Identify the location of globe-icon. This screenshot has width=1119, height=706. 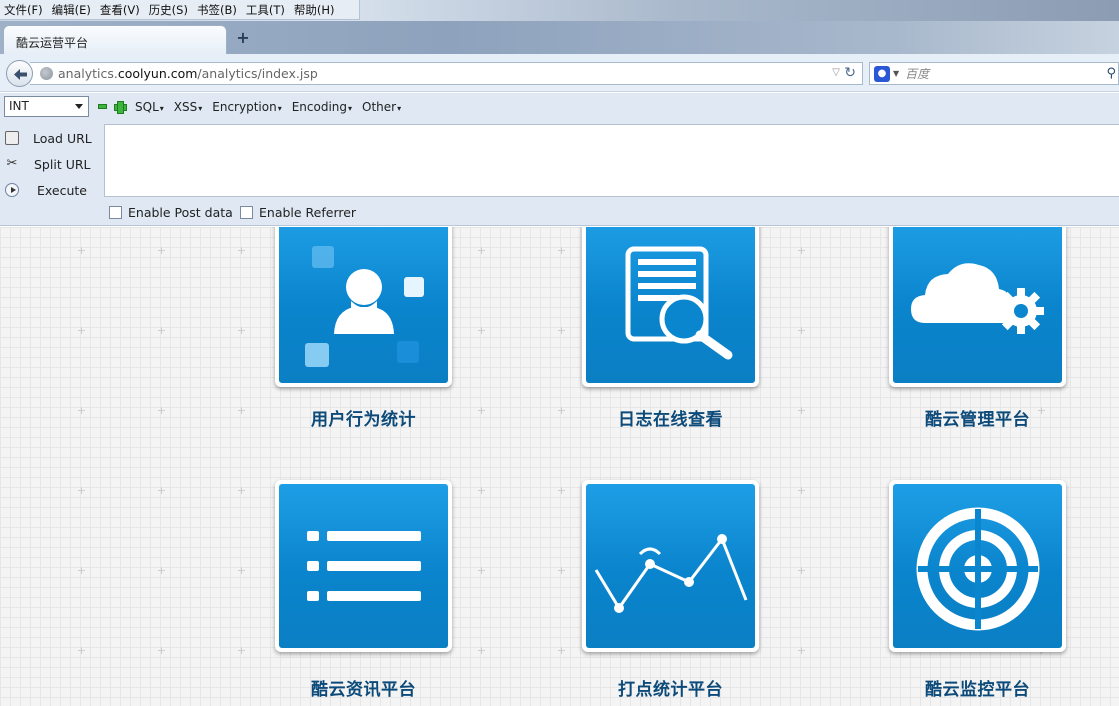
(46, 73).